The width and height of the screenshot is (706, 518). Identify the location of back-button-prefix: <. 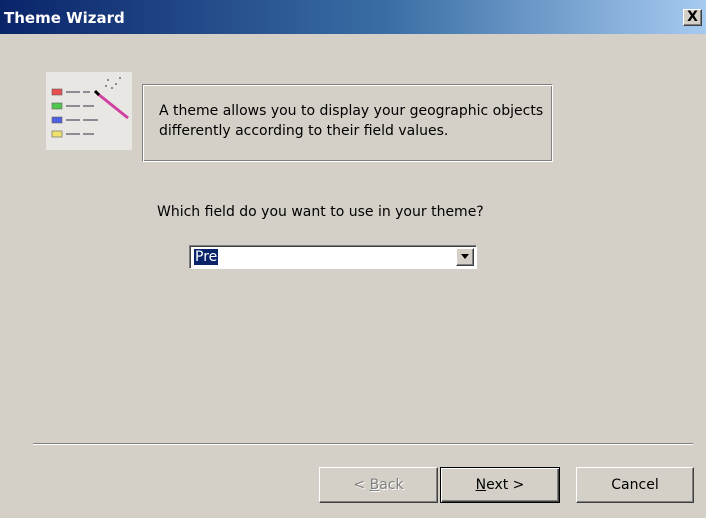
(361, 485).